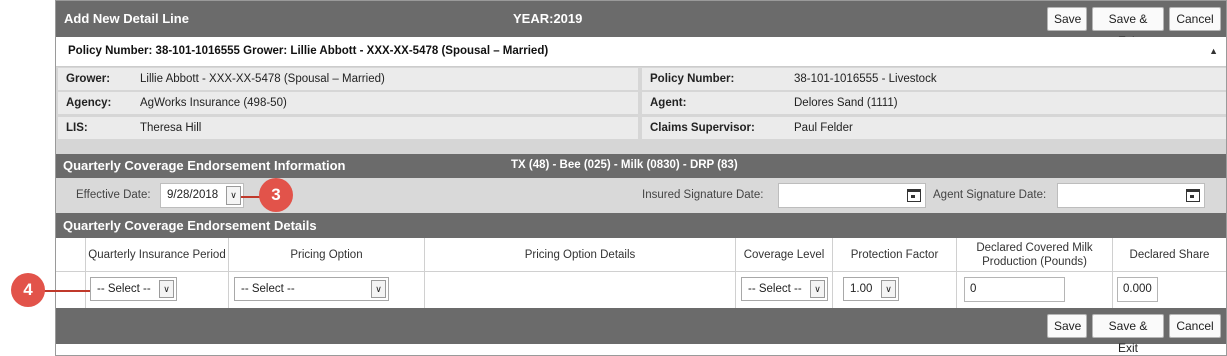 The width and height of the screenshot is (1227, 356). I want to click on agent-signature-date-field, so click(1131, 195).